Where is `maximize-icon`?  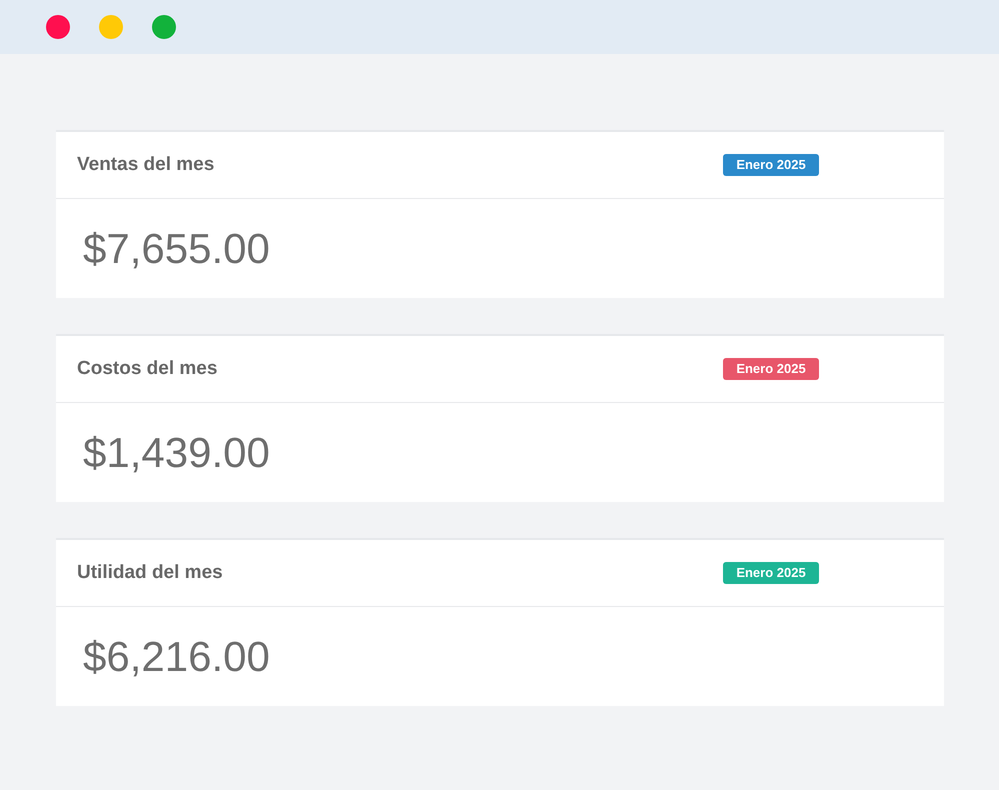
maximize-icon is located at coordinates (164, 27).